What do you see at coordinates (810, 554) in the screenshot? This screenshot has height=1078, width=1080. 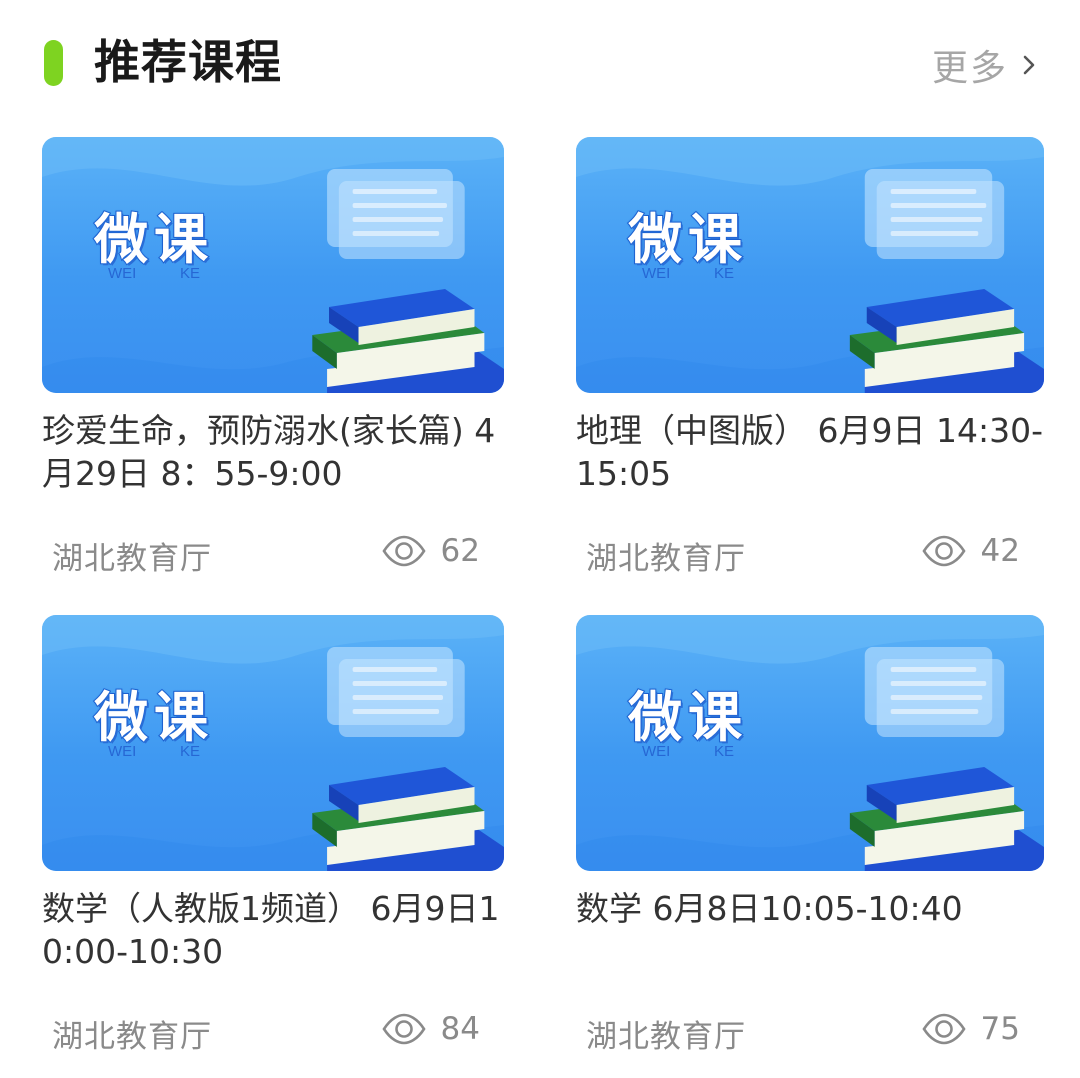 I see `course-meta: 湖北教育厅 42` at bounding box center [810, 554].